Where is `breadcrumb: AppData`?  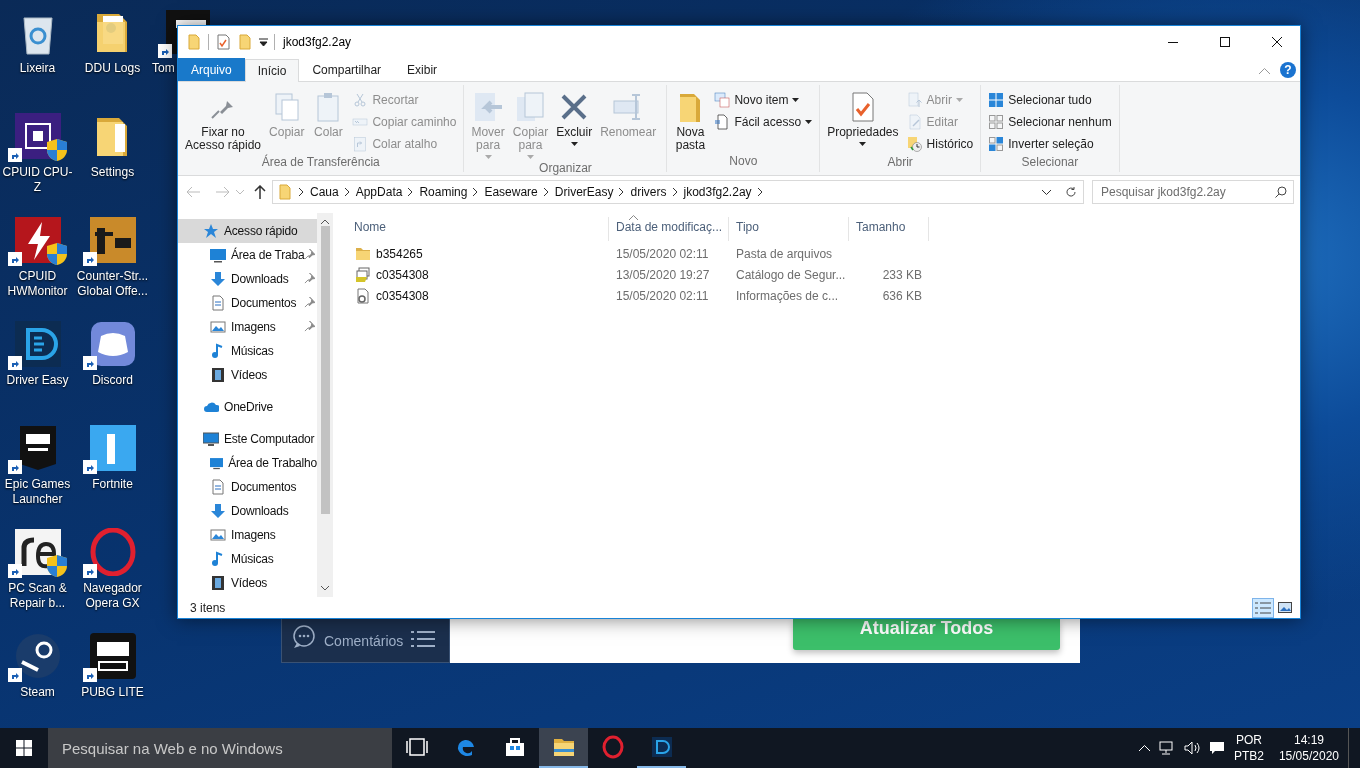 breadcrumb: AppData is located at coordinates (379, 192).